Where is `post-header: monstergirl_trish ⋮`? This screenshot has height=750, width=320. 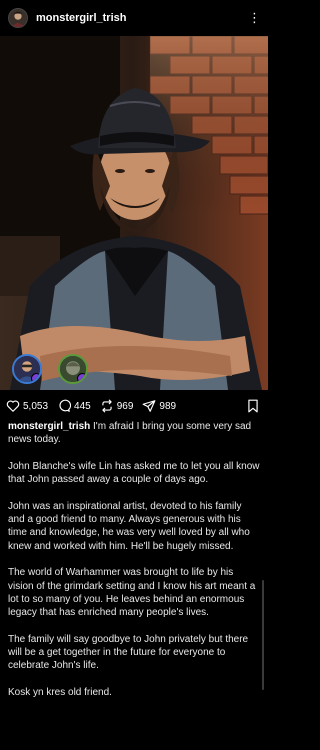
post-header: monstergirl_trish ⋮ is located at coordinates (134, 18).